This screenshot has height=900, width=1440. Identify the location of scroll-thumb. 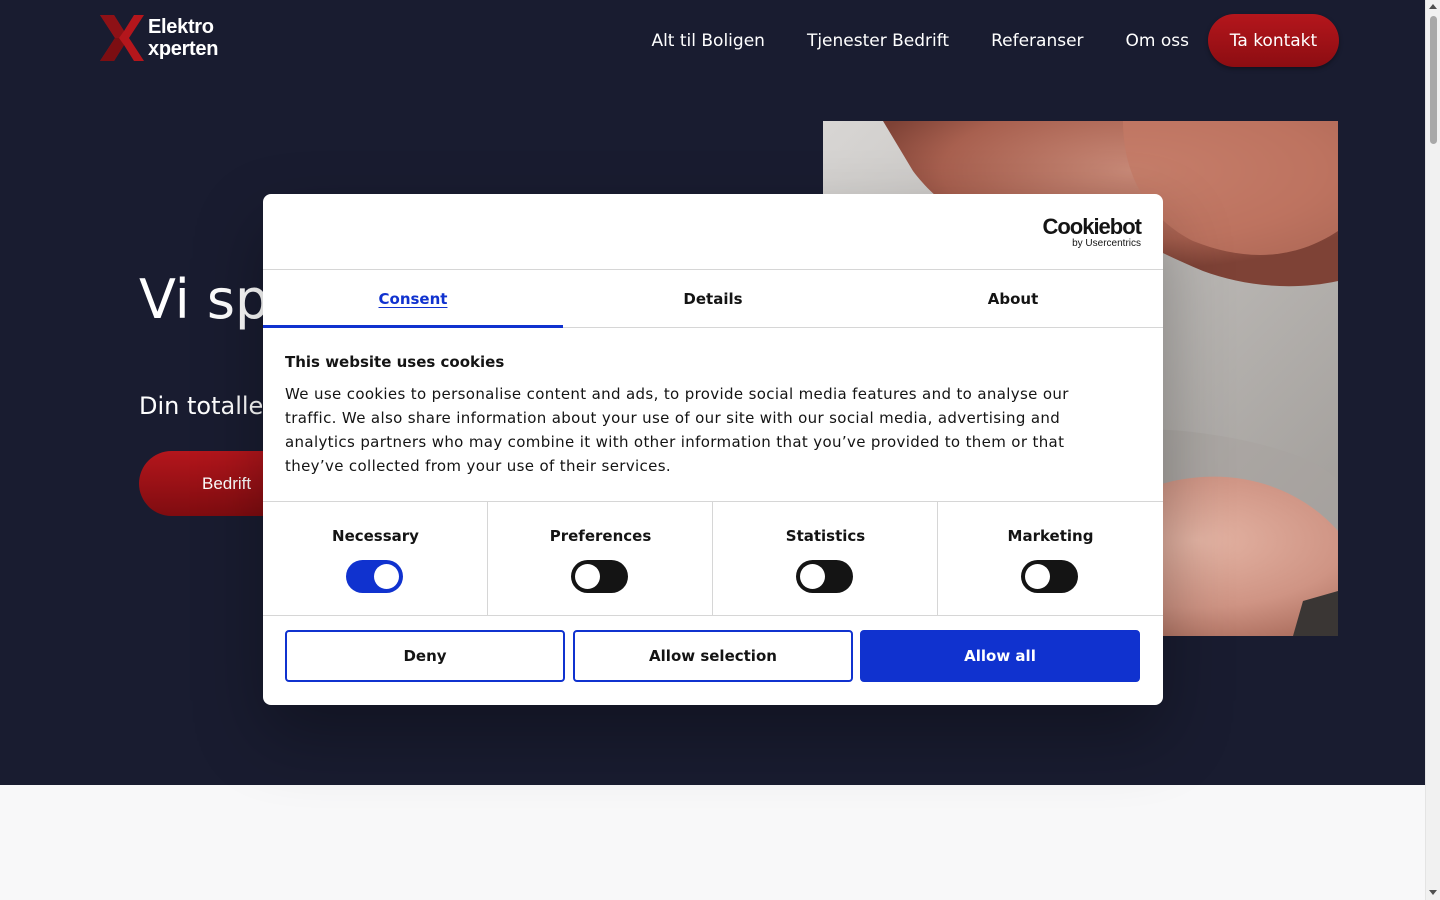
(1433, 80).